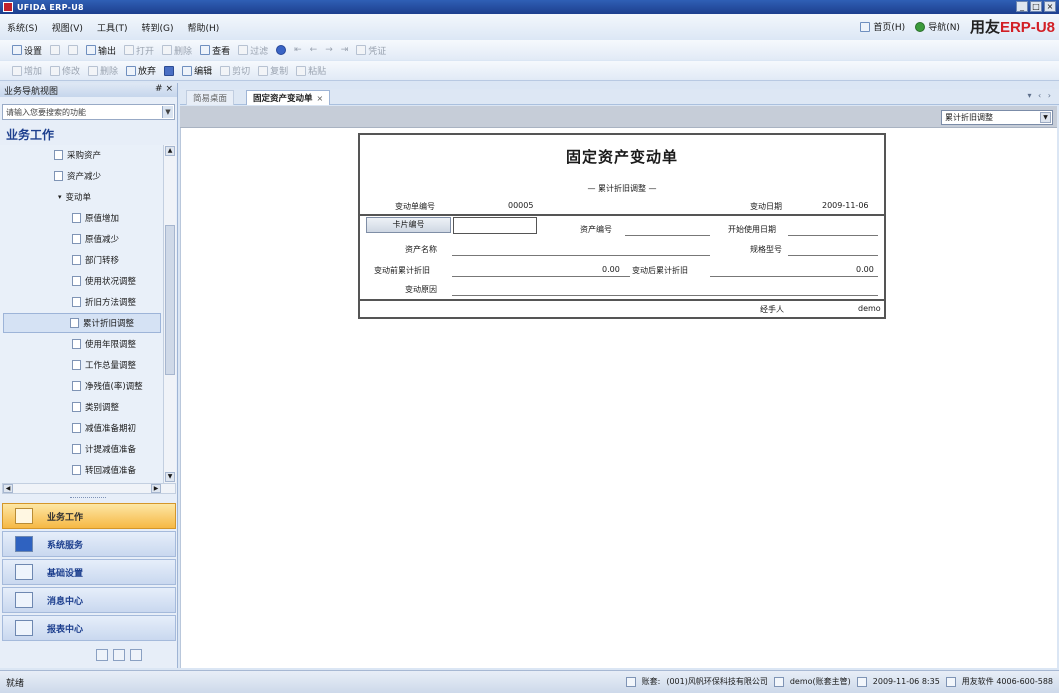 Image resolution: width=1059 pixels, height=693 pixels. I want to click on scroll-up-icon: ▲, so click(170, 151).